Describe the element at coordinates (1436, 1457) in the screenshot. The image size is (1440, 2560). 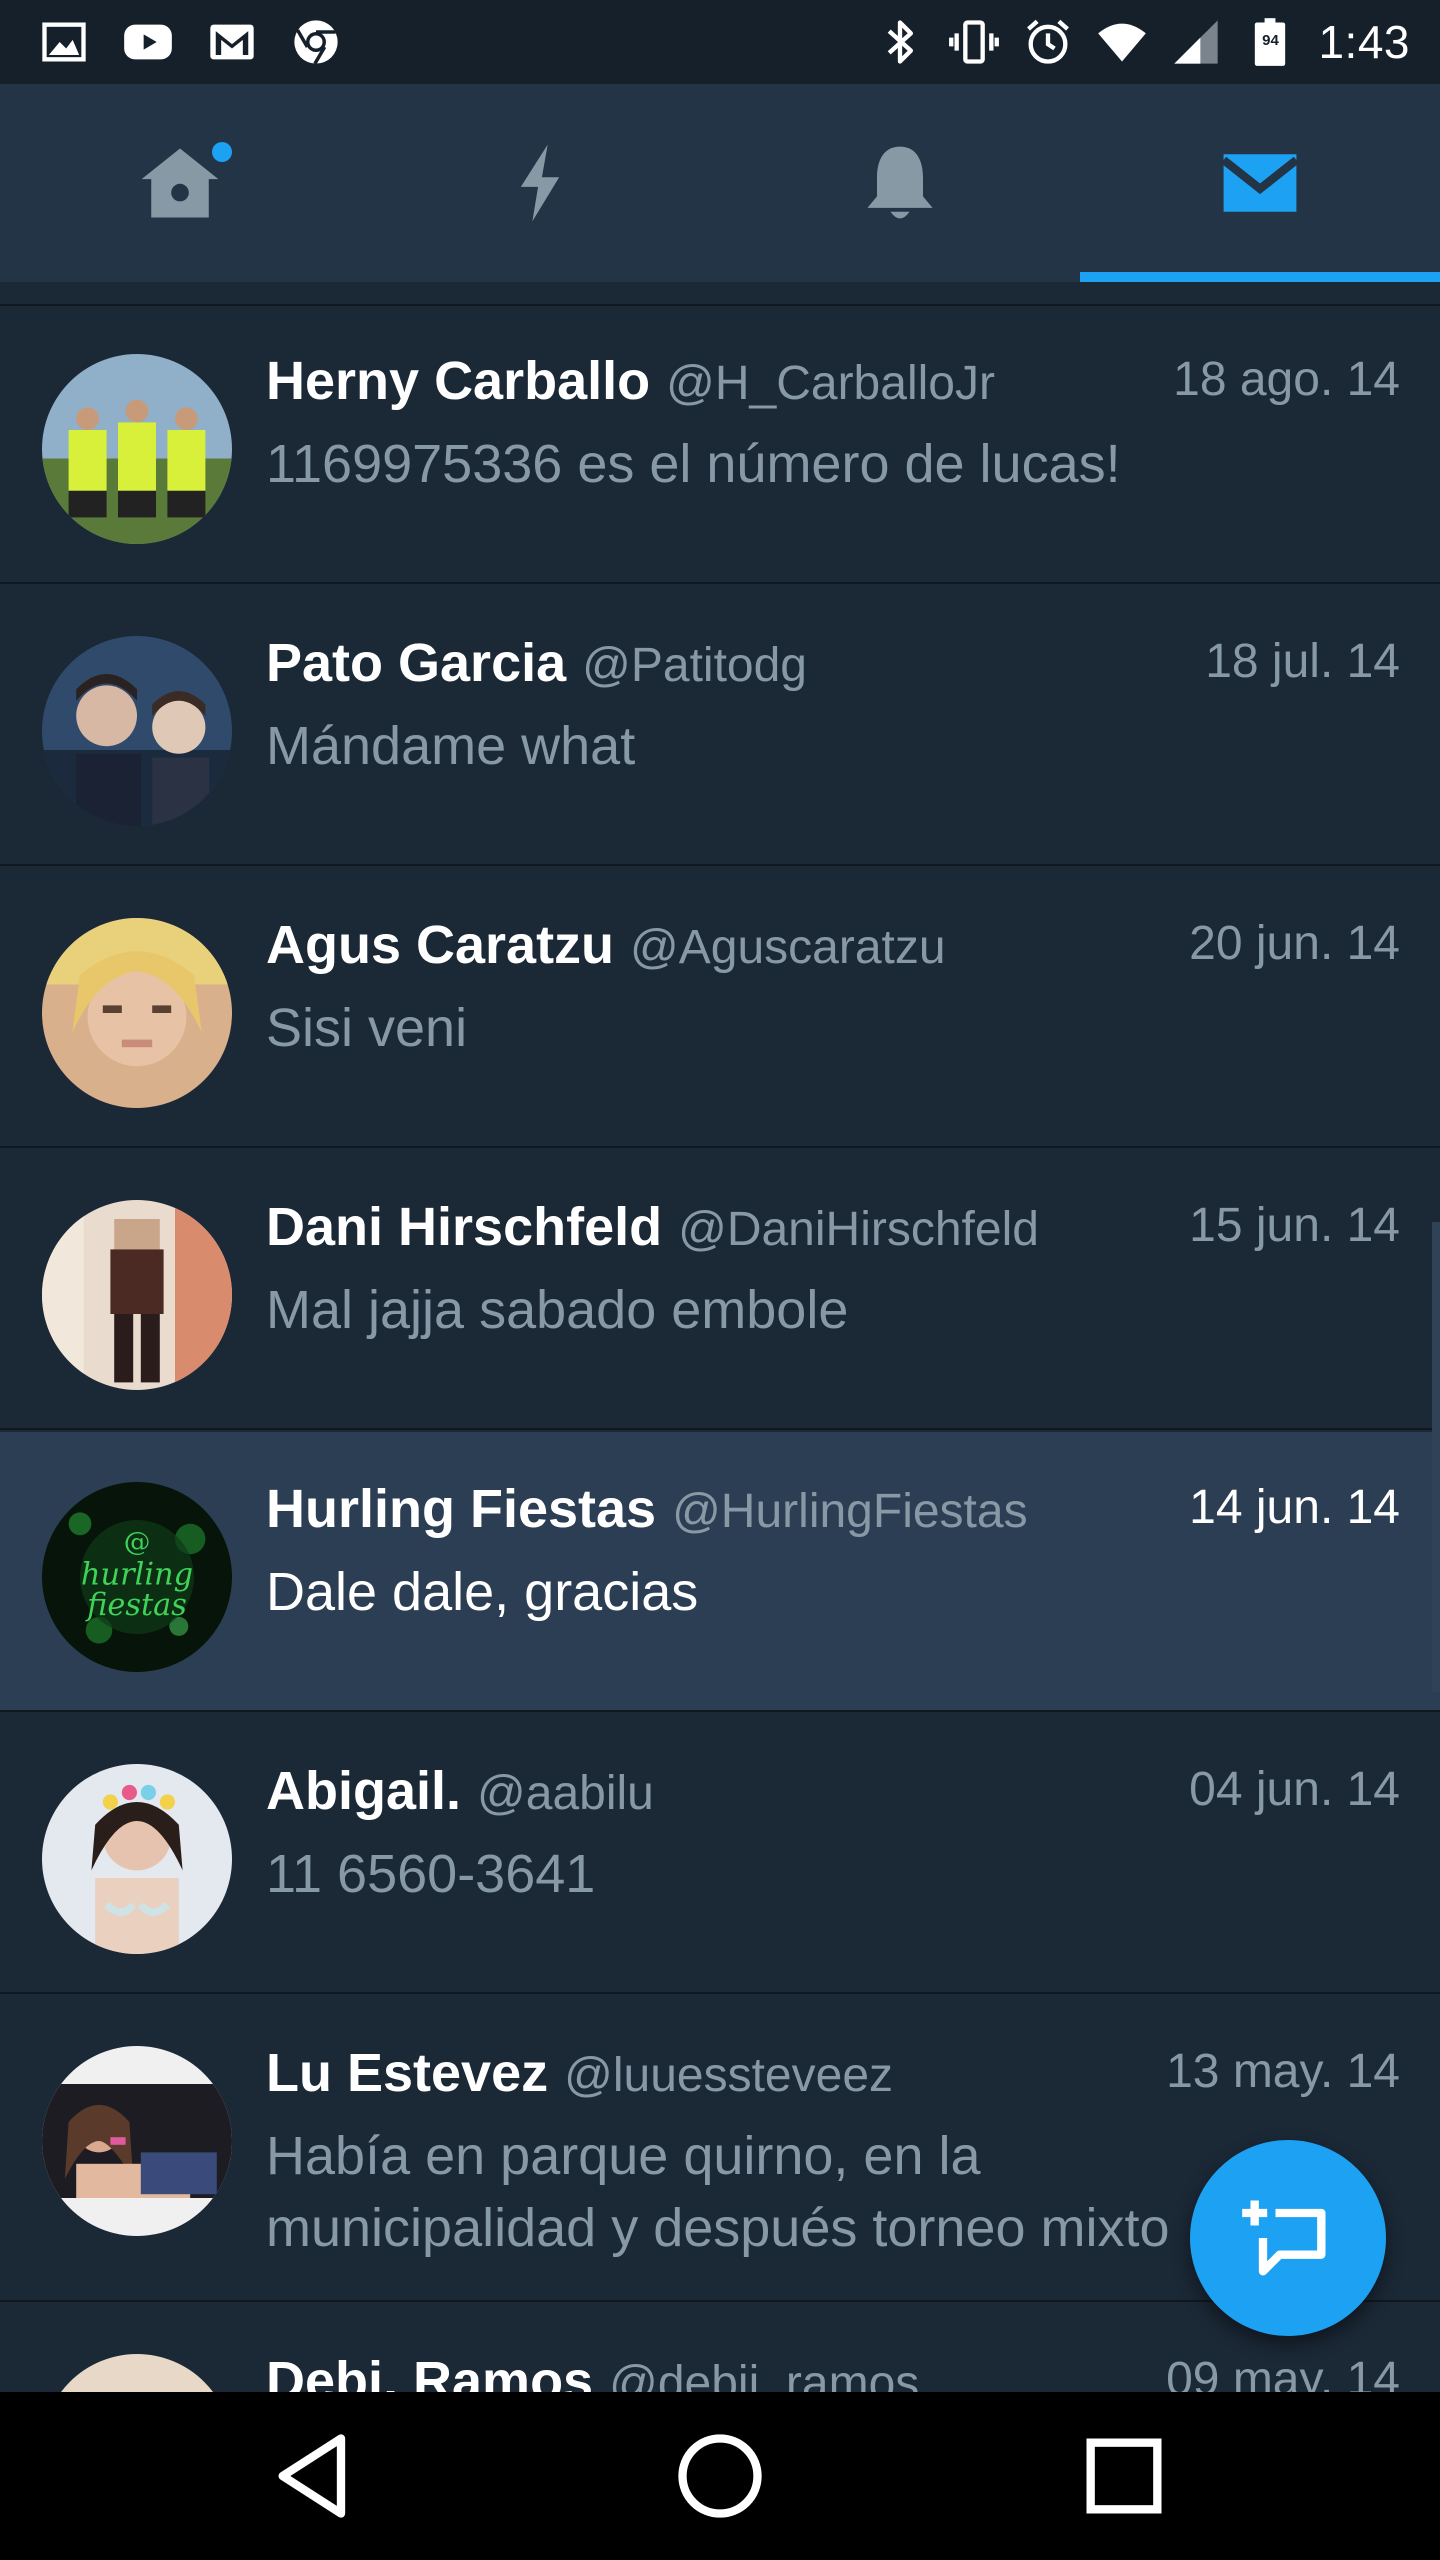
I see `scrollbar` at that location.